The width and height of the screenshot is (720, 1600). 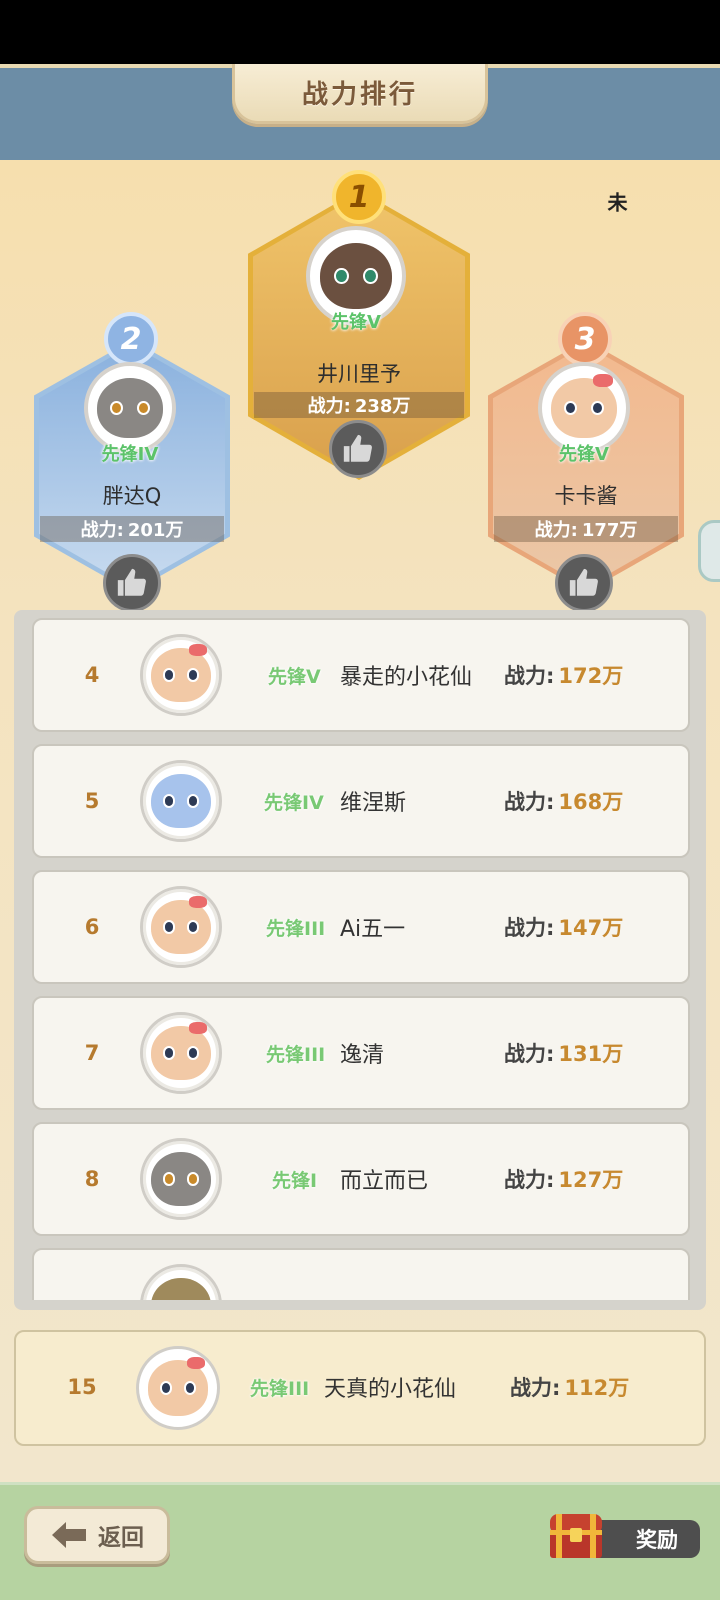 I want to click on power-display: 战力: 131万, so click(x=563, y=1053).